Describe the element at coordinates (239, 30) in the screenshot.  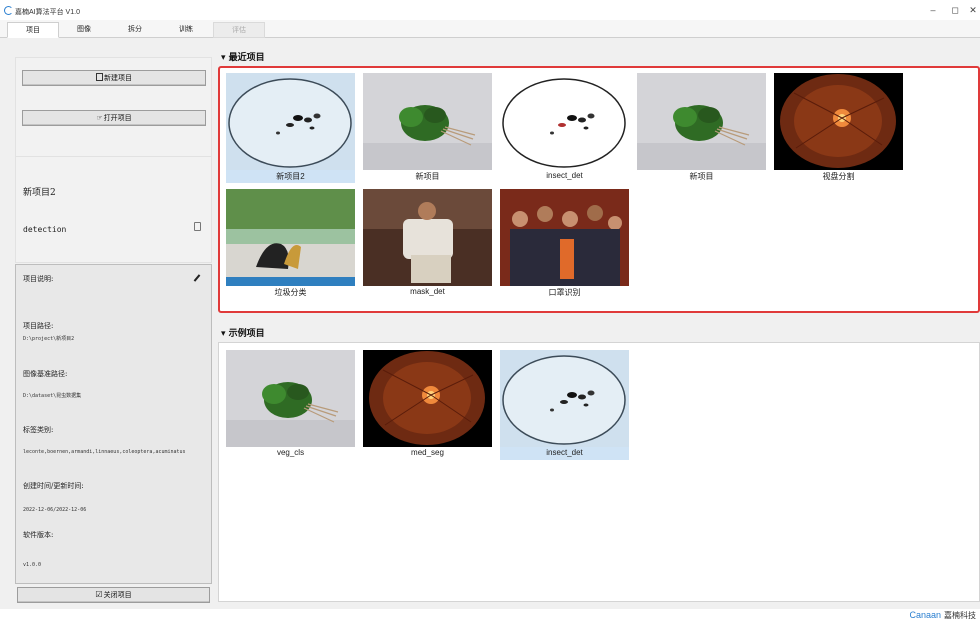
I see `tab-evaluate: 评估` at that location.